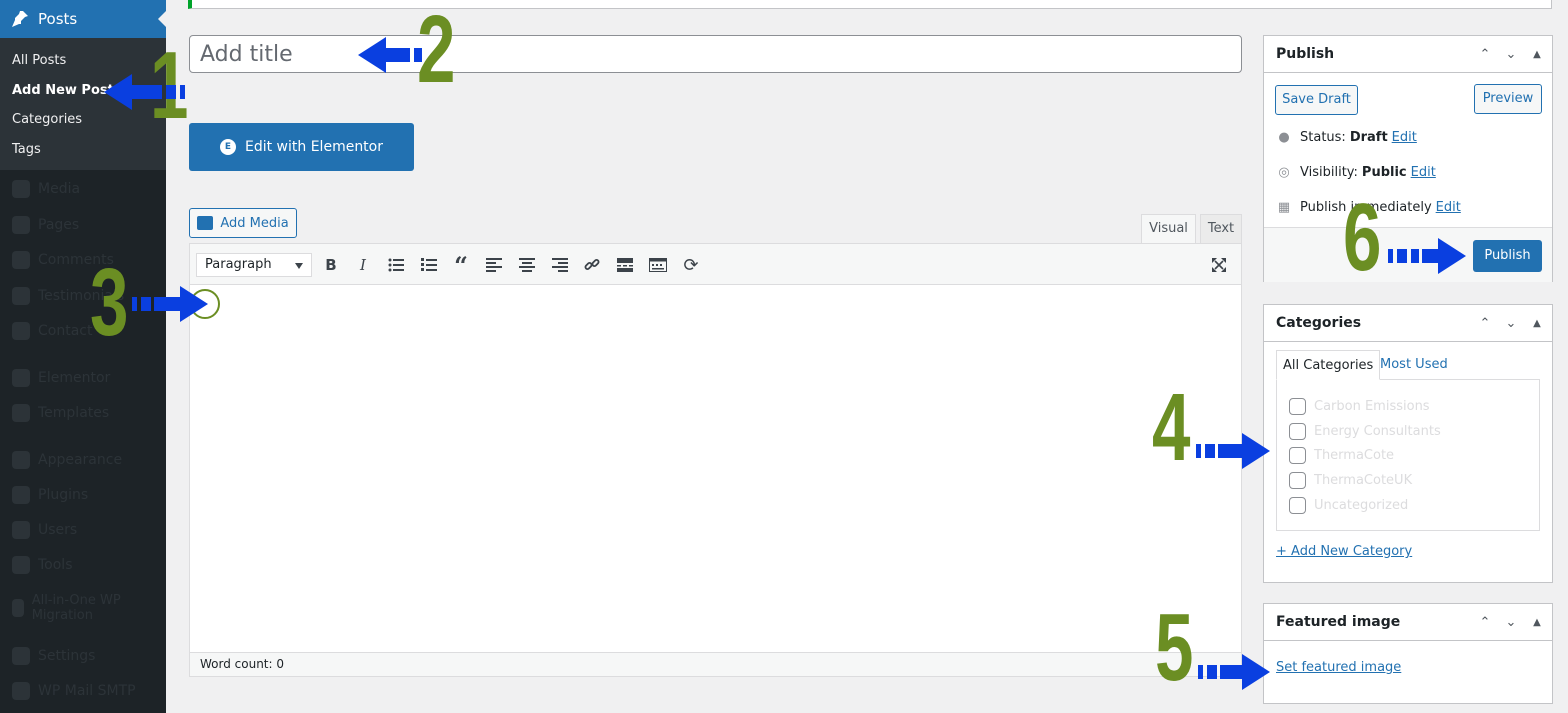  Describe the element at coordinates (1350, 480) in the screenshot. I see `category-item: ThermaCoteUK` at that location.